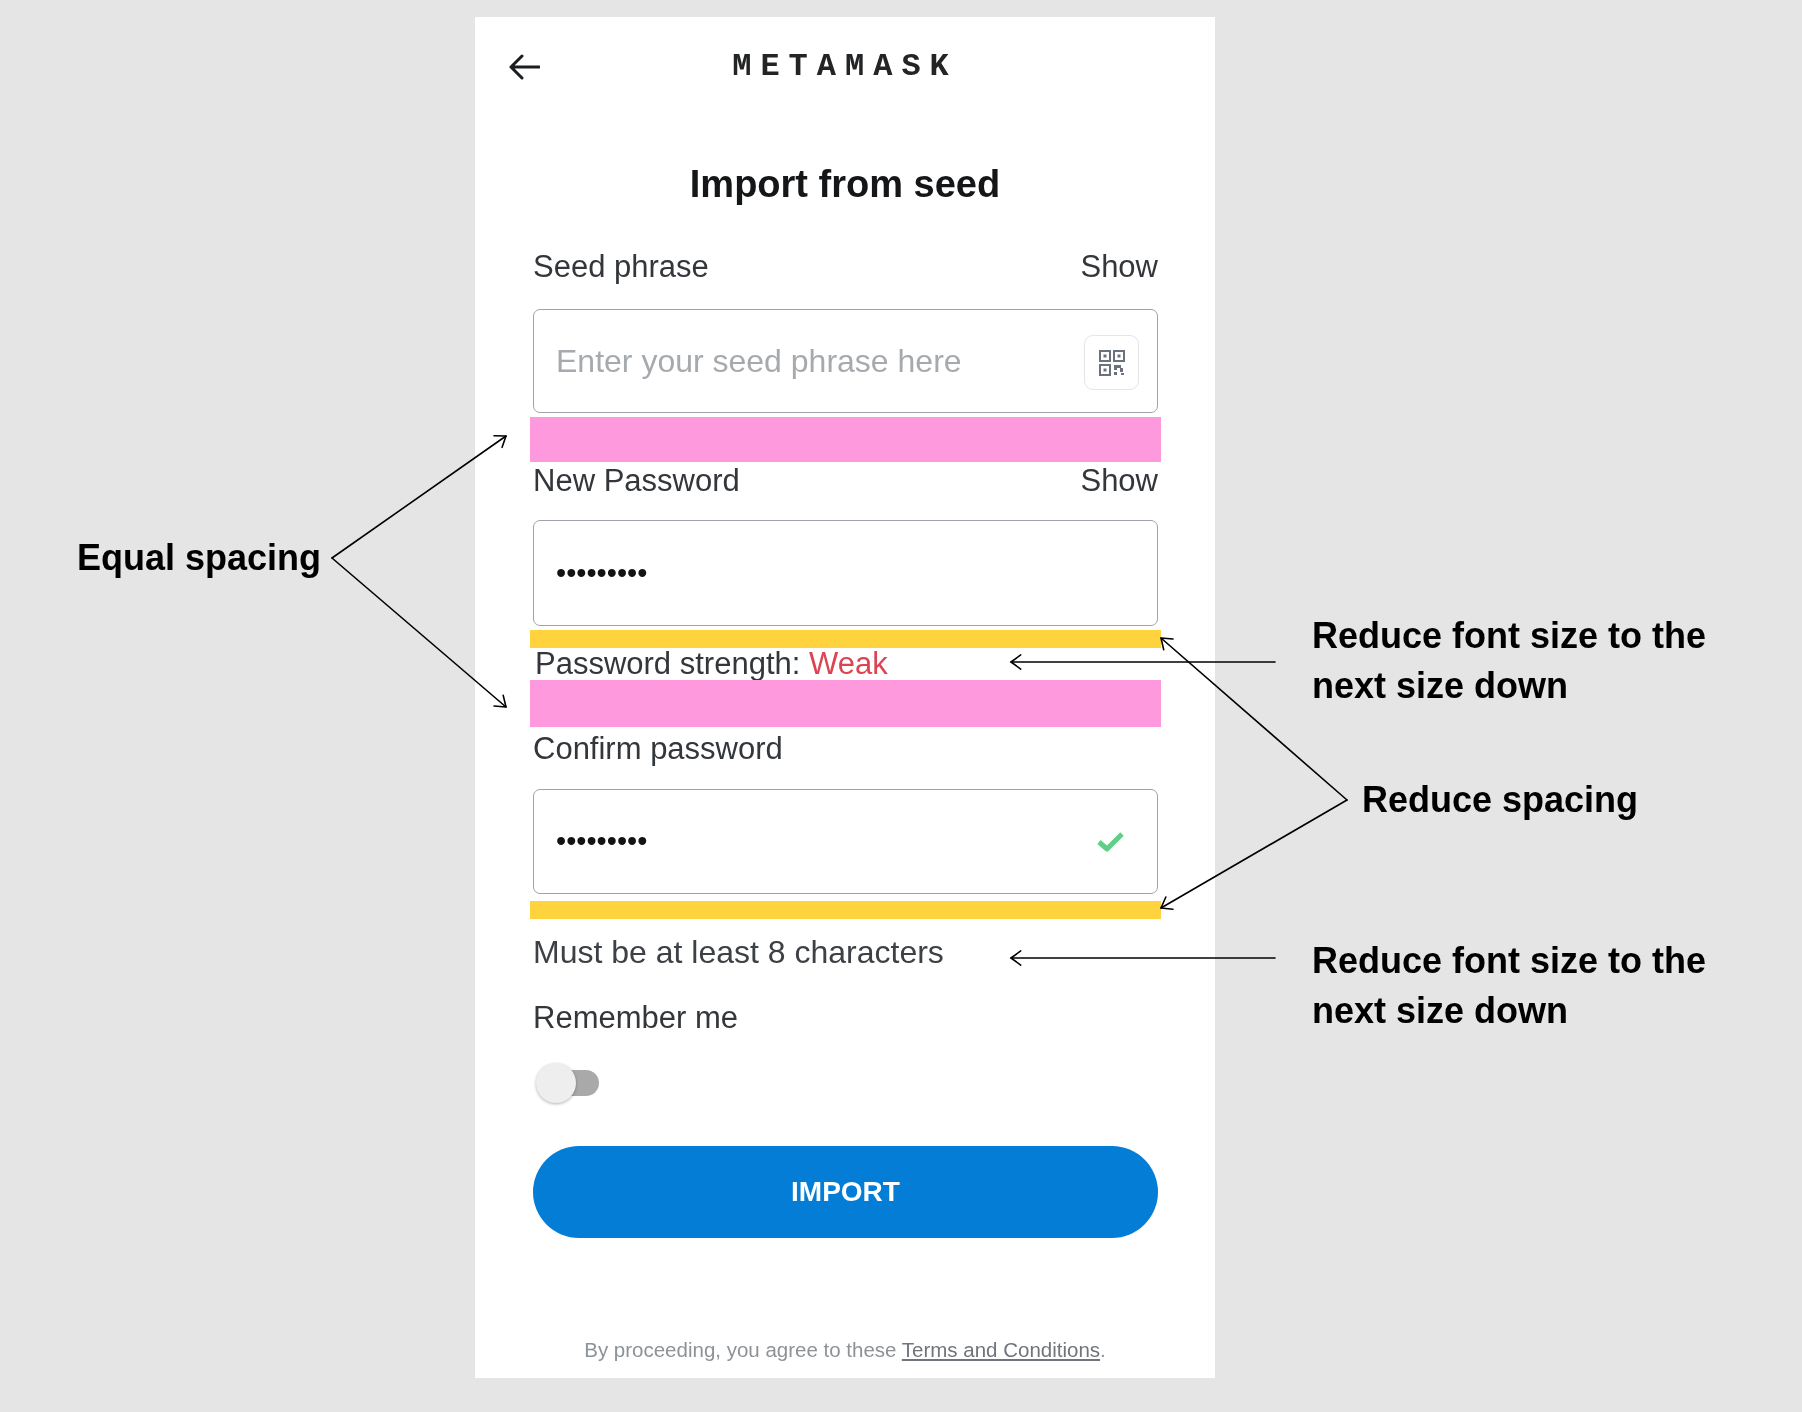 Image resolution: width=1802 pixels, height=1412 pixels. What do you see at coordinates (524, 67) in the screenshot?
I see `back-arrow-icon` at bounding box center [524, 67].